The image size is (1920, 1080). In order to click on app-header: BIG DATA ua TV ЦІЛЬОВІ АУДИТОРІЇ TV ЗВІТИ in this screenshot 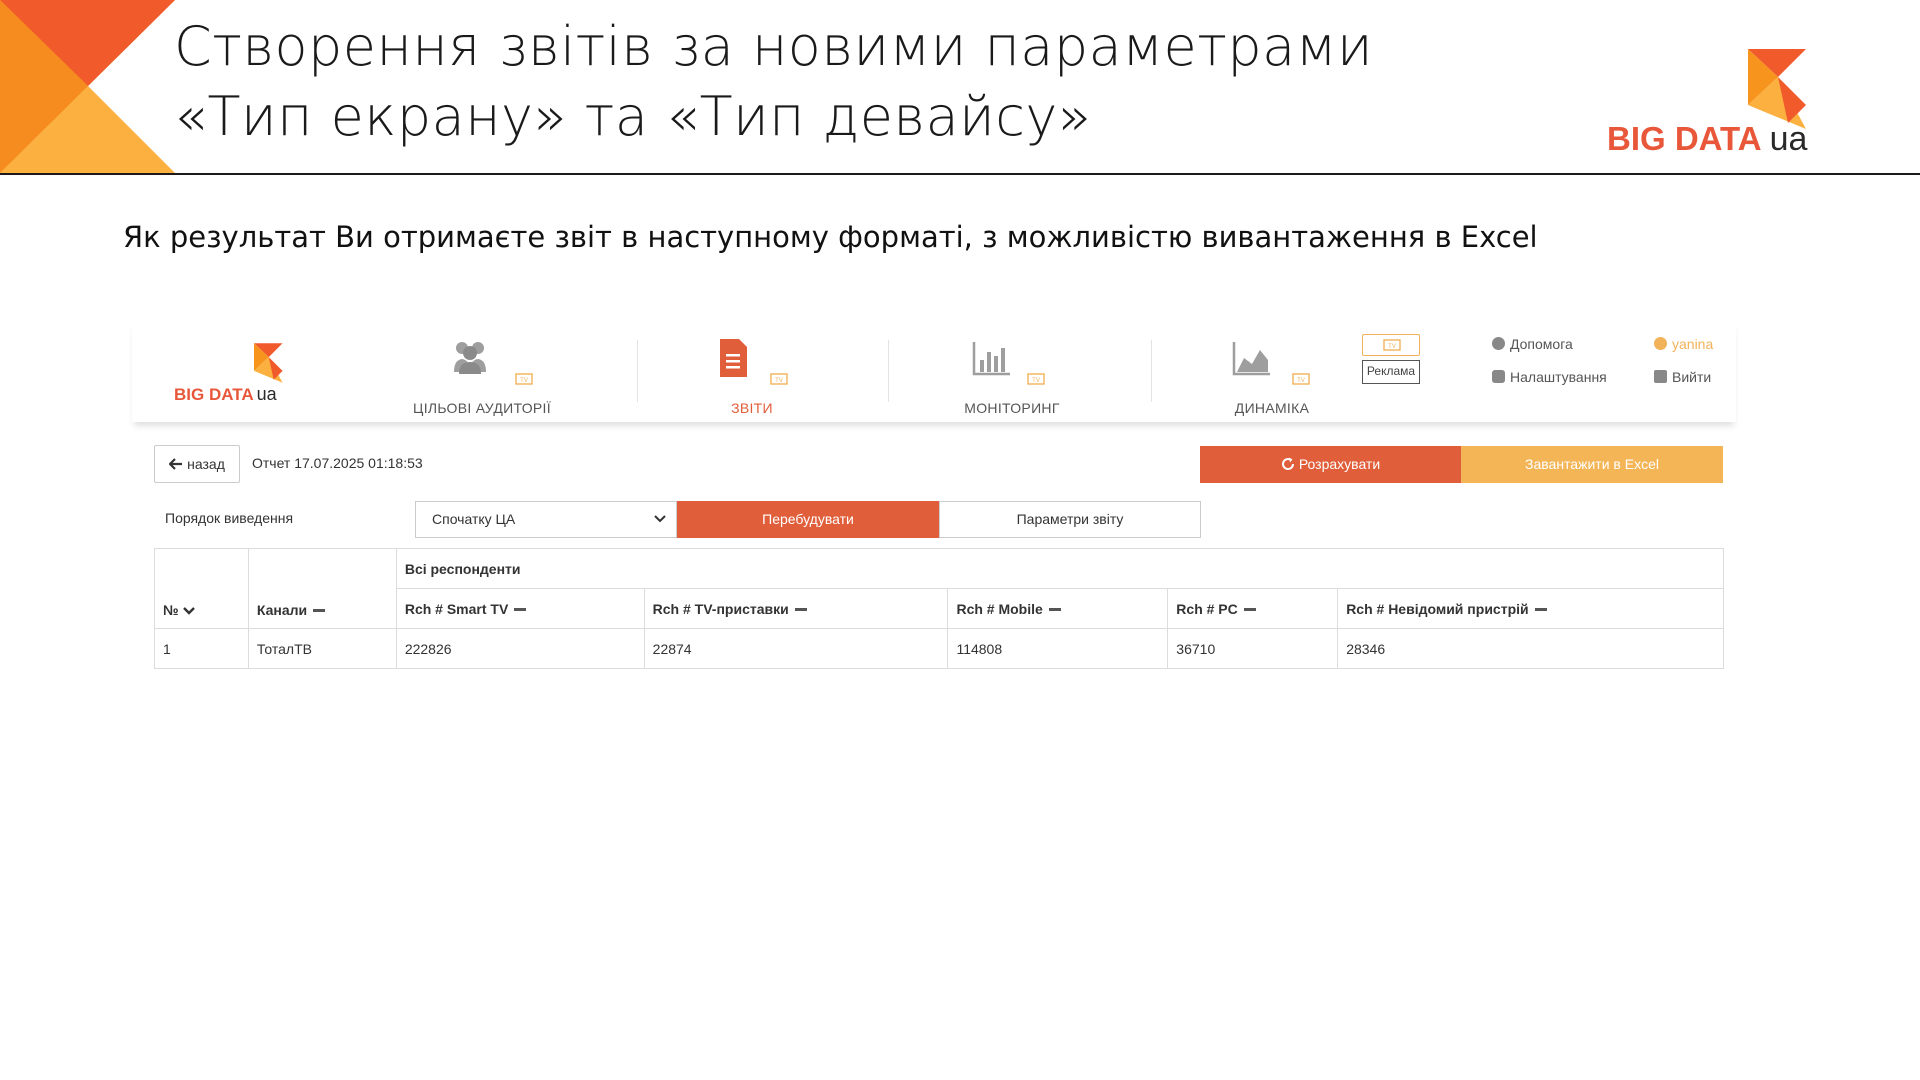, I will do `click(934, 371)`.